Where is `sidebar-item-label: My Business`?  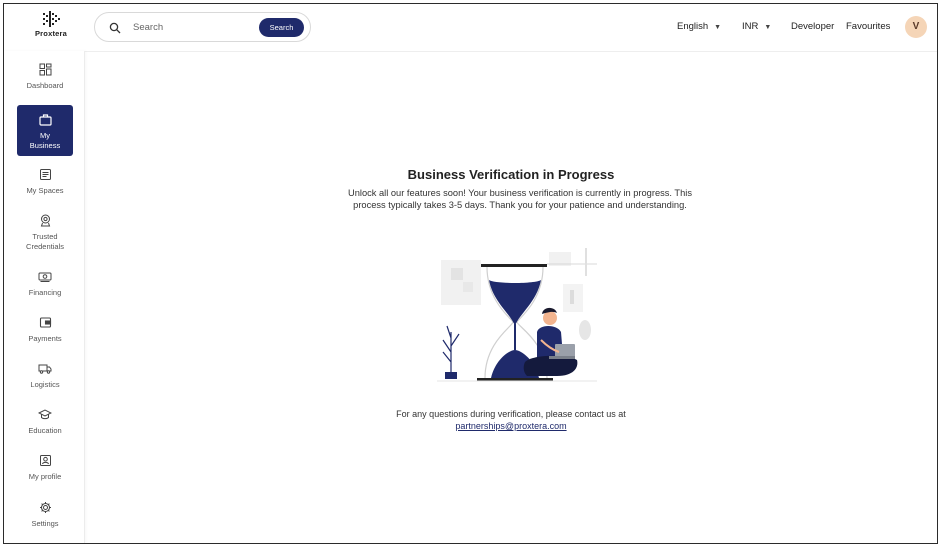 sidebar-item-label: My Business is located at coordinates (45, 140).